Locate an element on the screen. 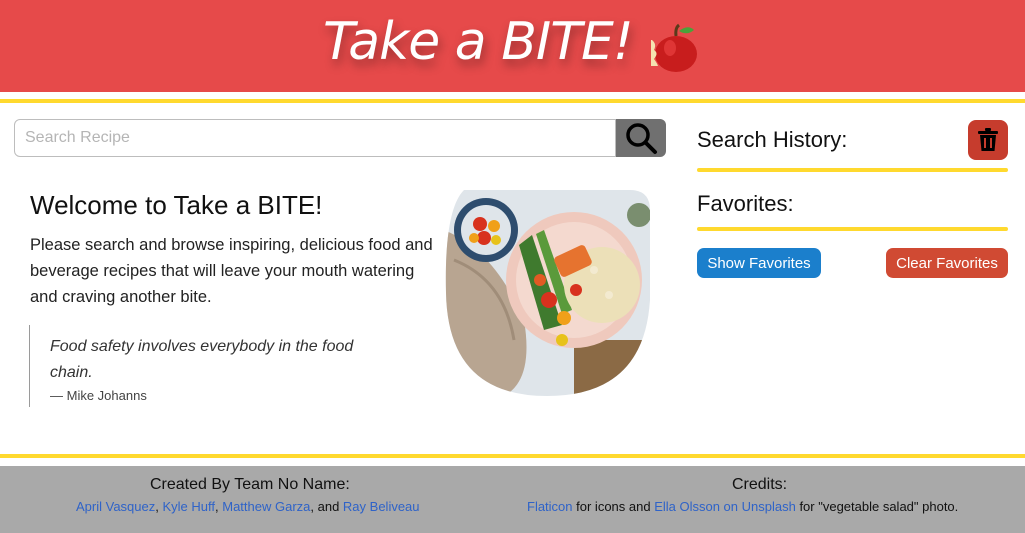 This screenshot has height=533, width=1025. vegetable-salad-photo is located at coordinates (547, 293).